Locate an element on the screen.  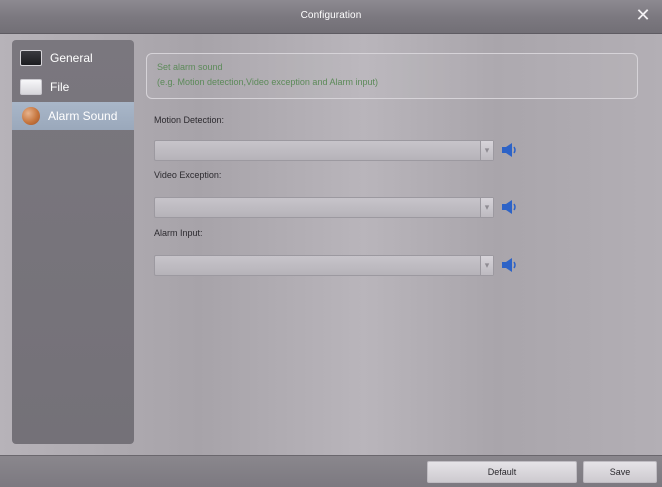
folder-icon is located at coordinates (31, 87).